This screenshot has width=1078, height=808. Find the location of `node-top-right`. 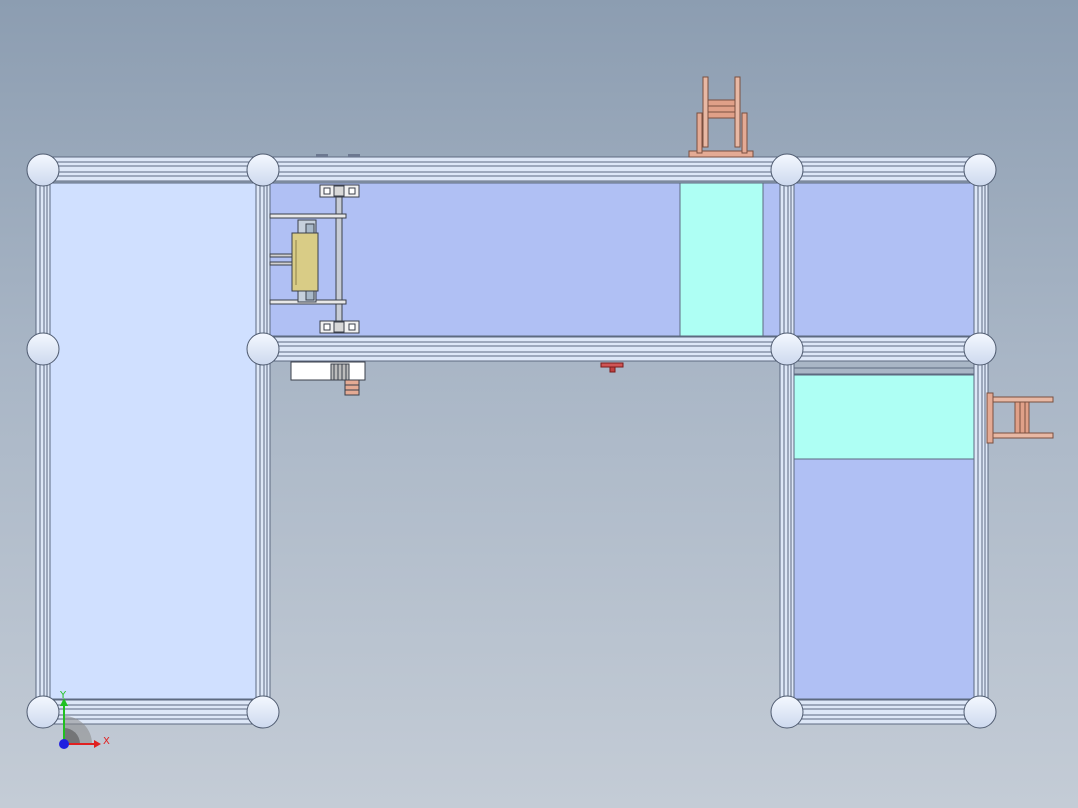

node-top-right is located at coordinates (980, 170).